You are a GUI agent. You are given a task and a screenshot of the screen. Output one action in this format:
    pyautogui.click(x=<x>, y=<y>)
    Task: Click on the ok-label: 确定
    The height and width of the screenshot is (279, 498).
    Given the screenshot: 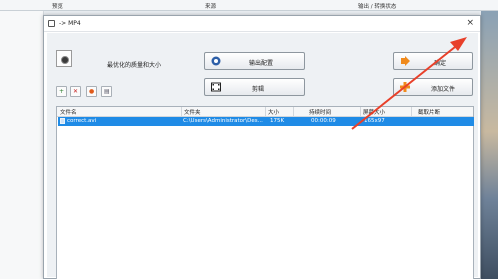 What is the action you would take?
    pyautogui.click(x=440, y=63)
    